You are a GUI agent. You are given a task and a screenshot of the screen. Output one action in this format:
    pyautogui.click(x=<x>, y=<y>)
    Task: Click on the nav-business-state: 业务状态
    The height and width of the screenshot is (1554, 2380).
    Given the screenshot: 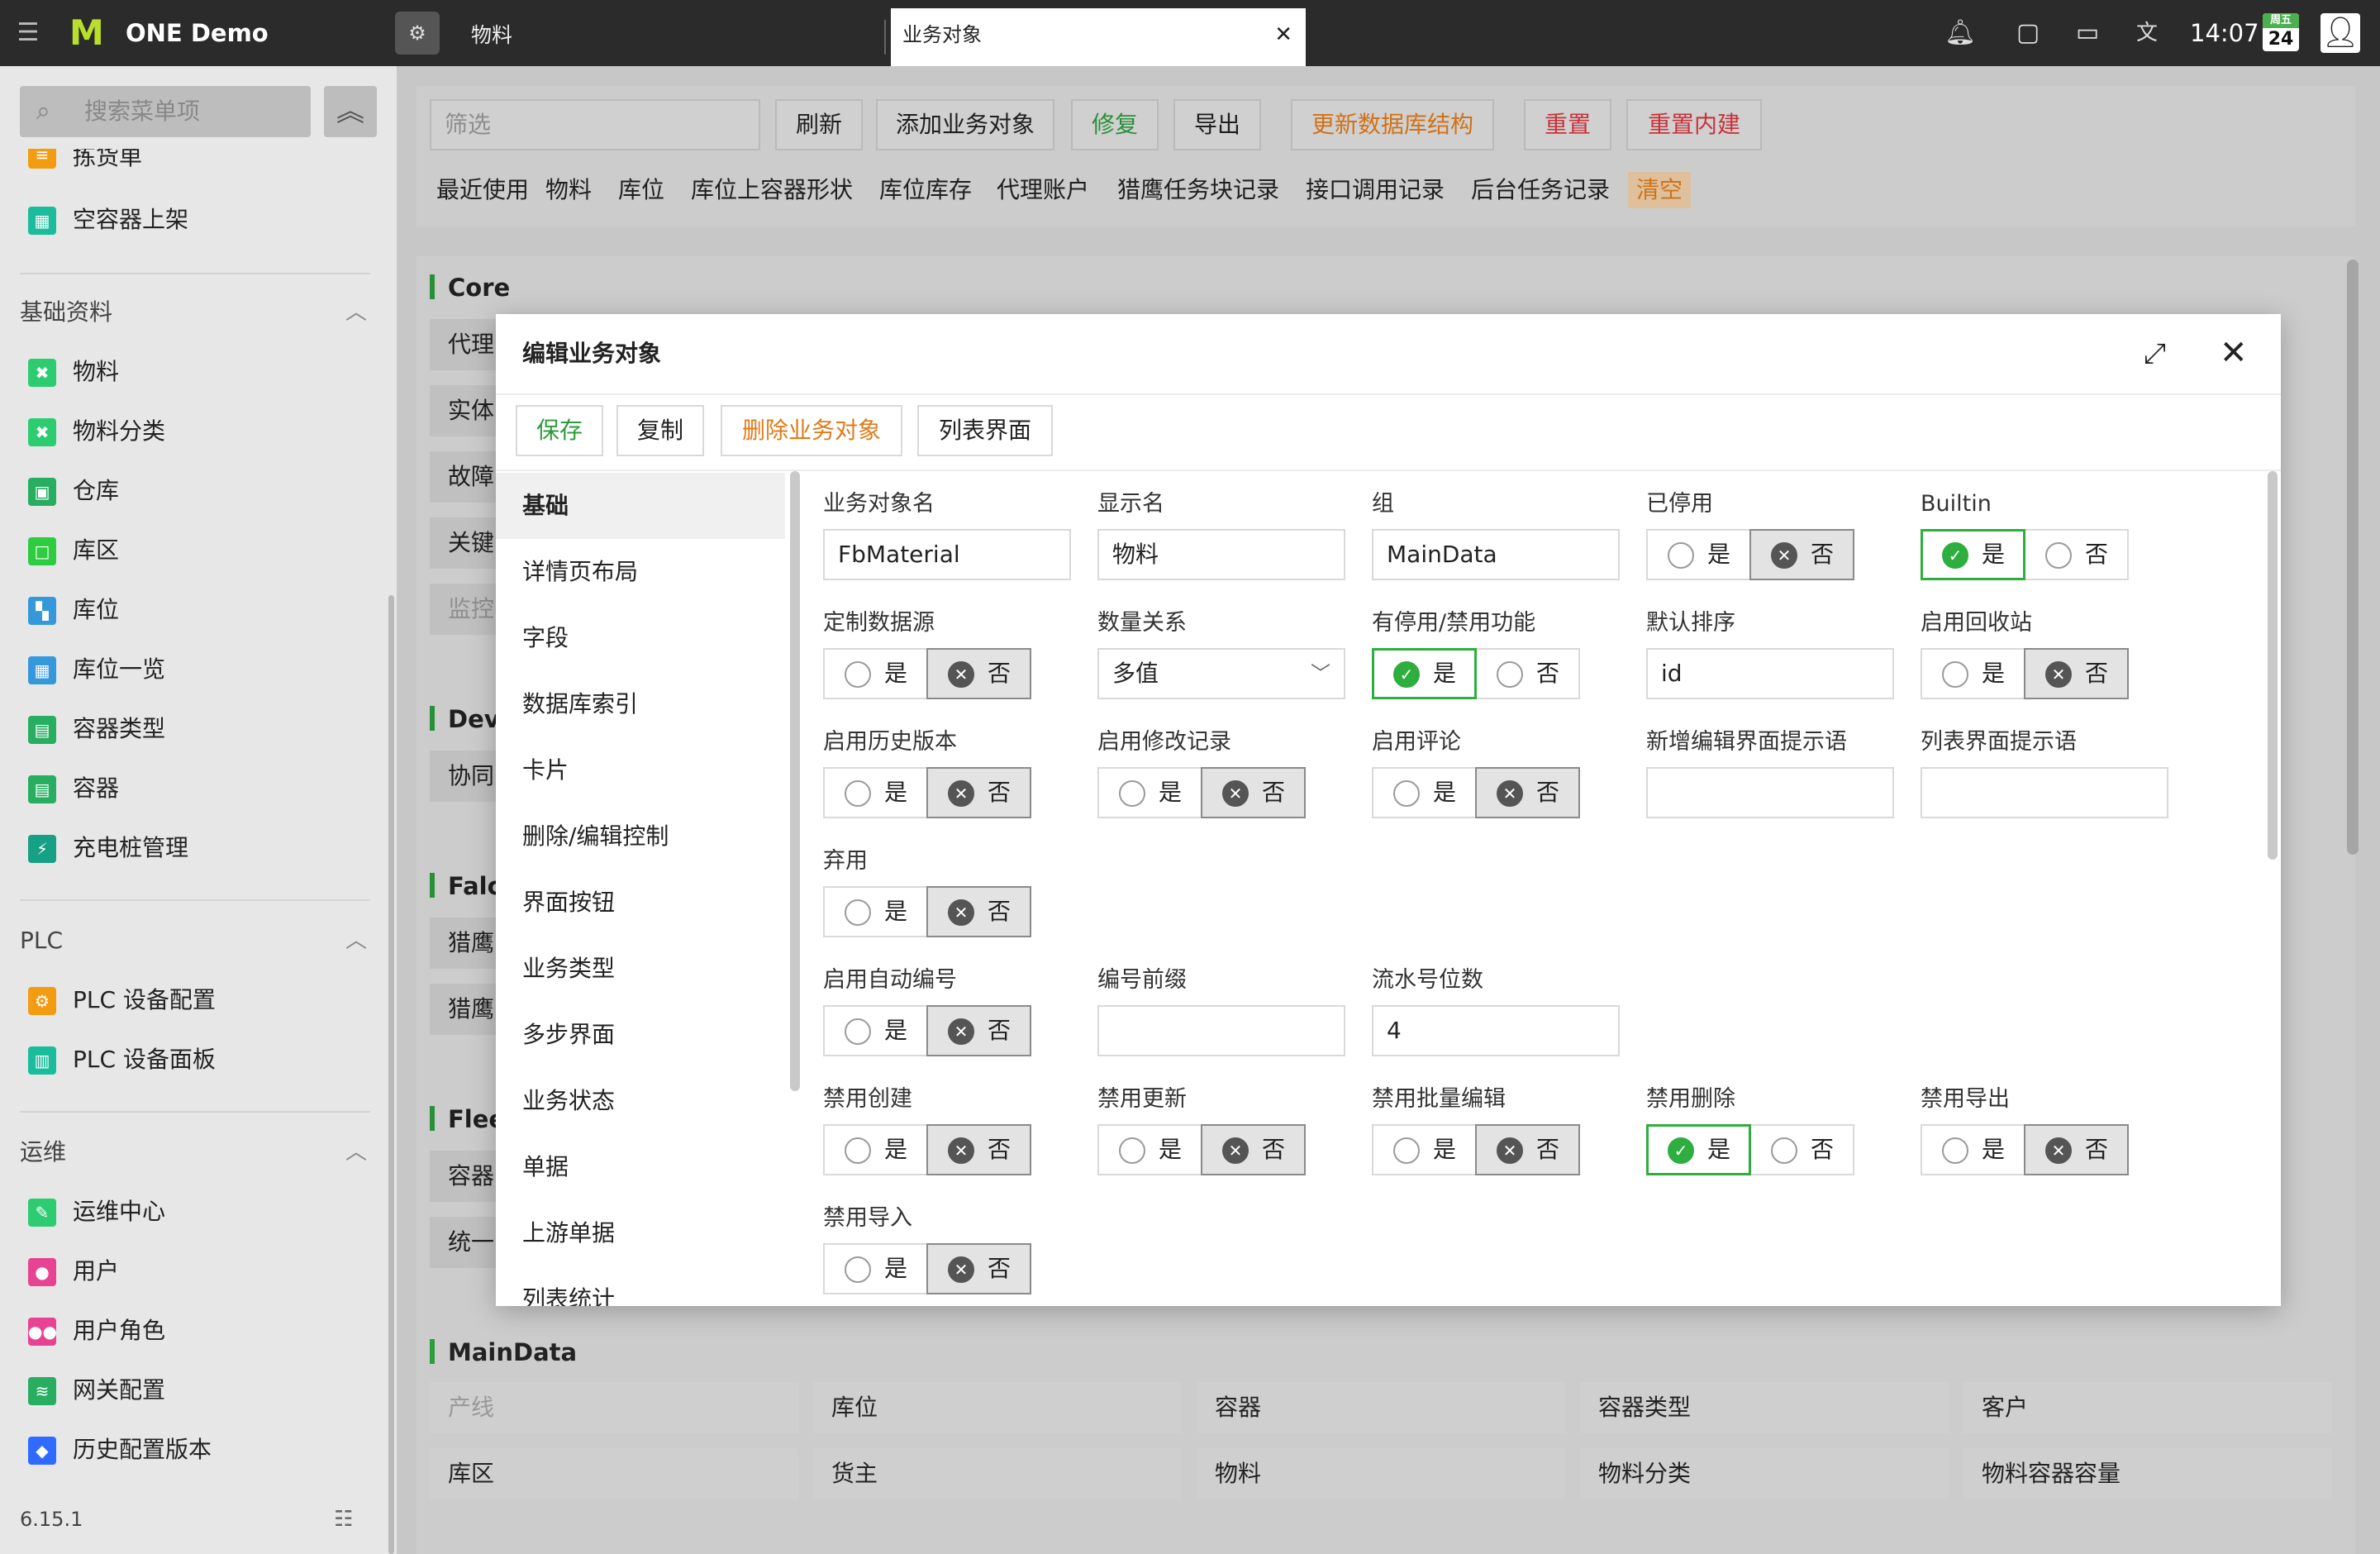 What is the action you would take?
    pyautogui.click(x=640, y=1101)
    